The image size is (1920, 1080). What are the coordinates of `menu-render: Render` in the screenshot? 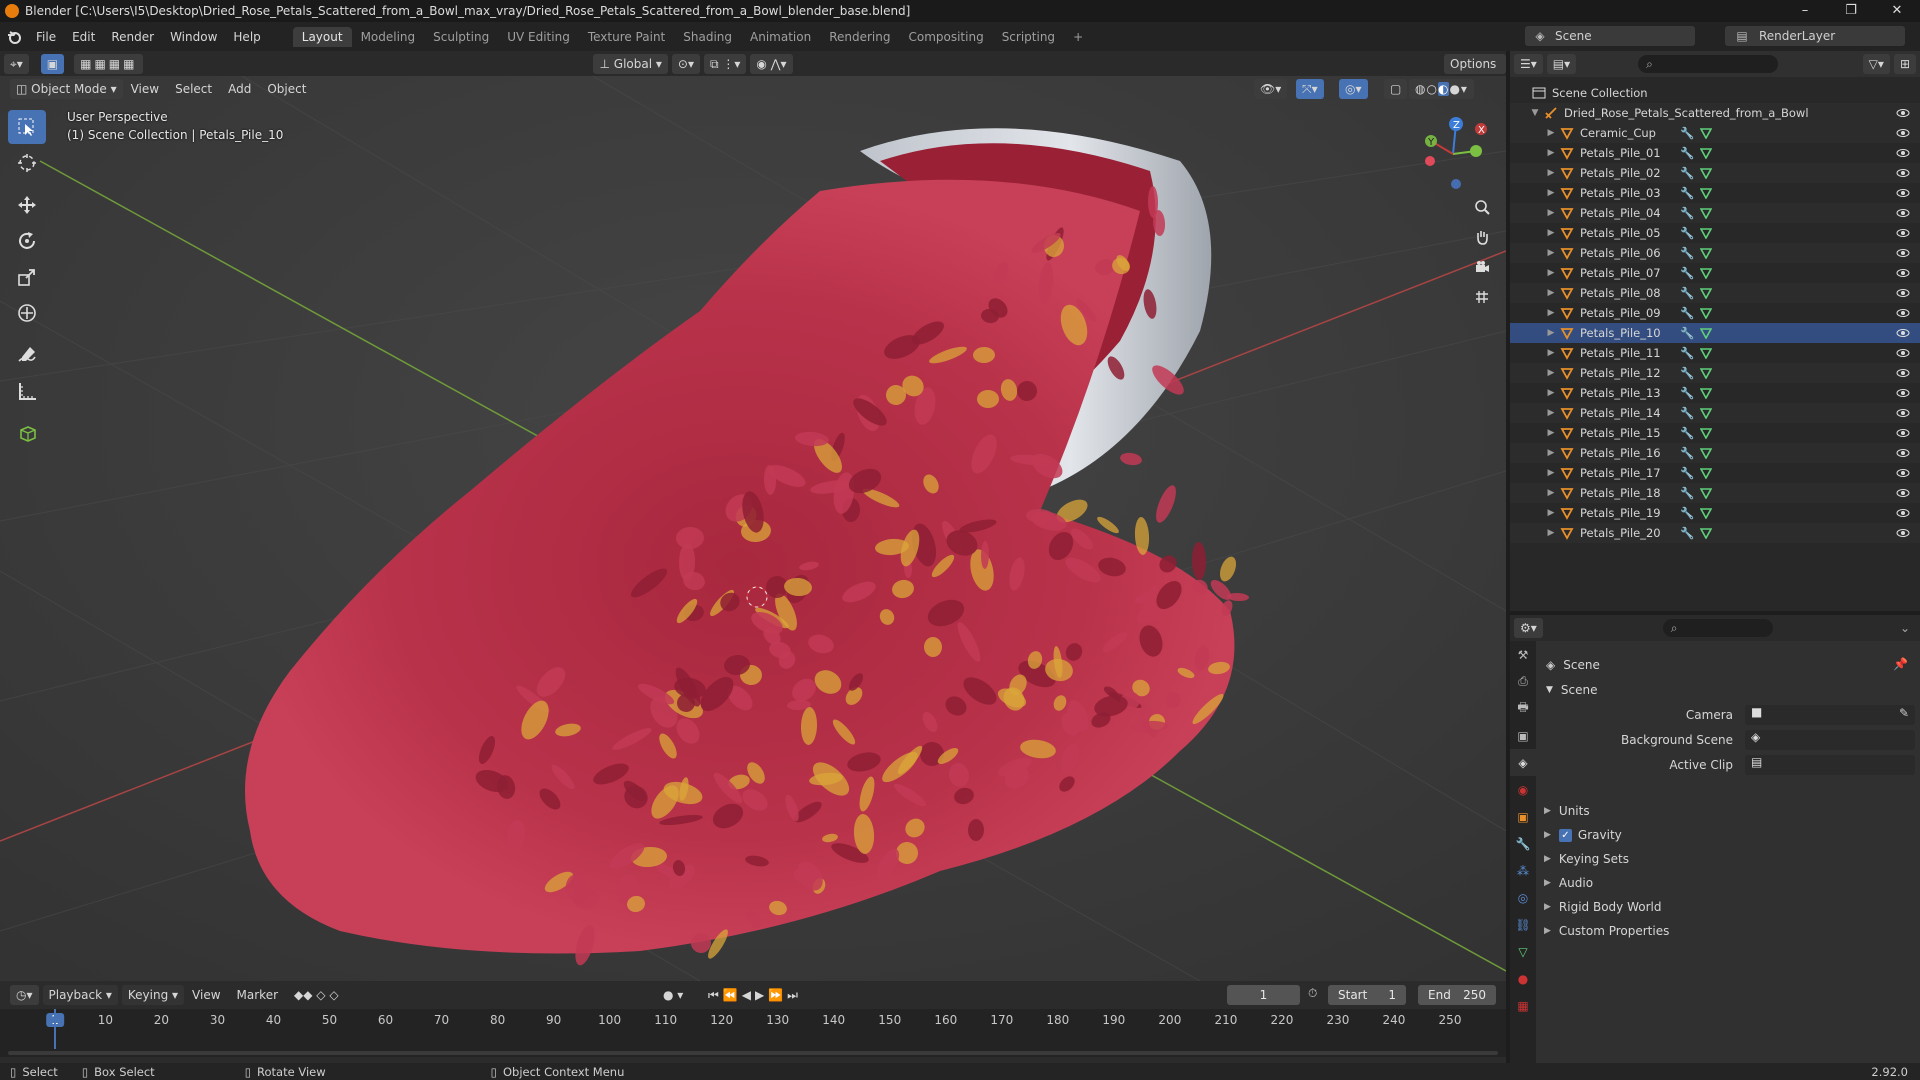 It's located at (132, 37).